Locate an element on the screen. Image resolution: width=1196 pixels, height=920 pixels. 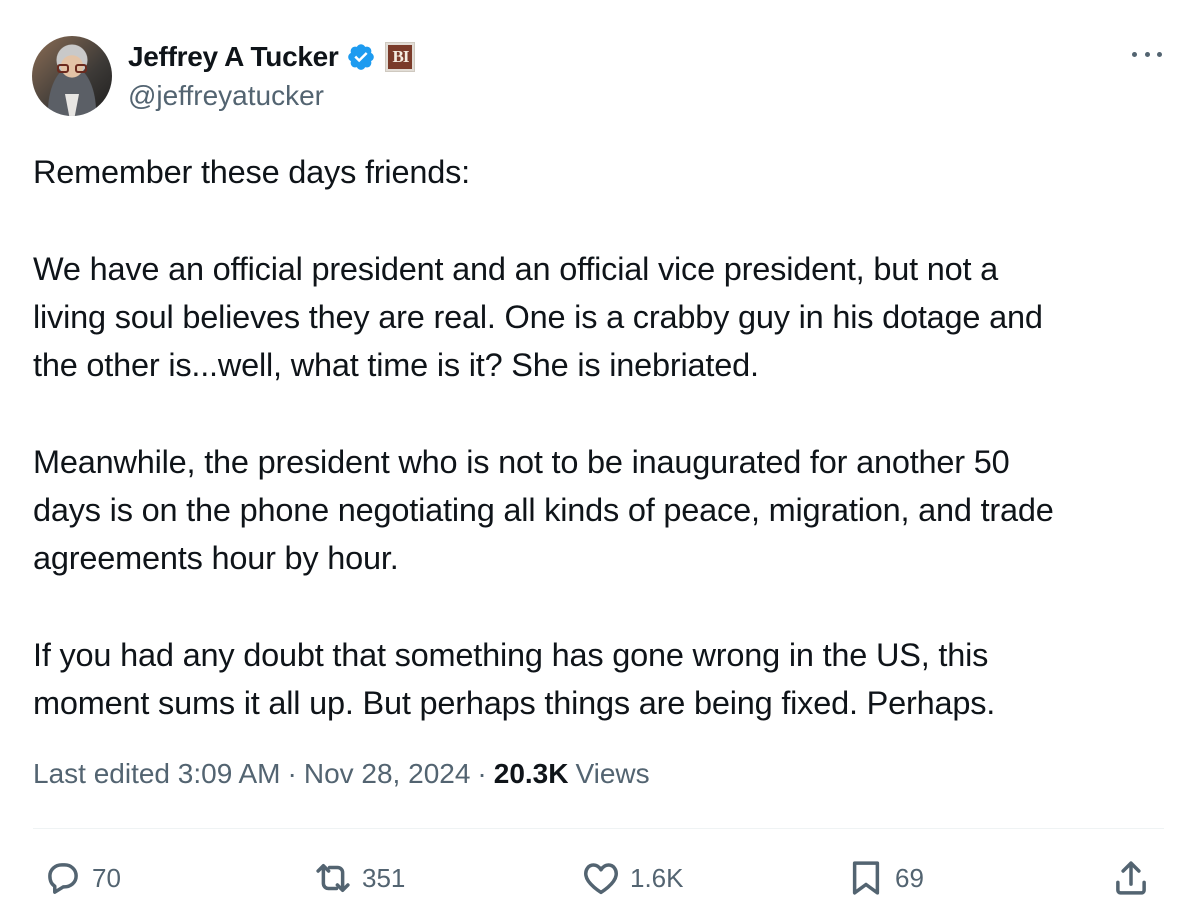
reply-button: 70 is located at coordinates (81, 878).